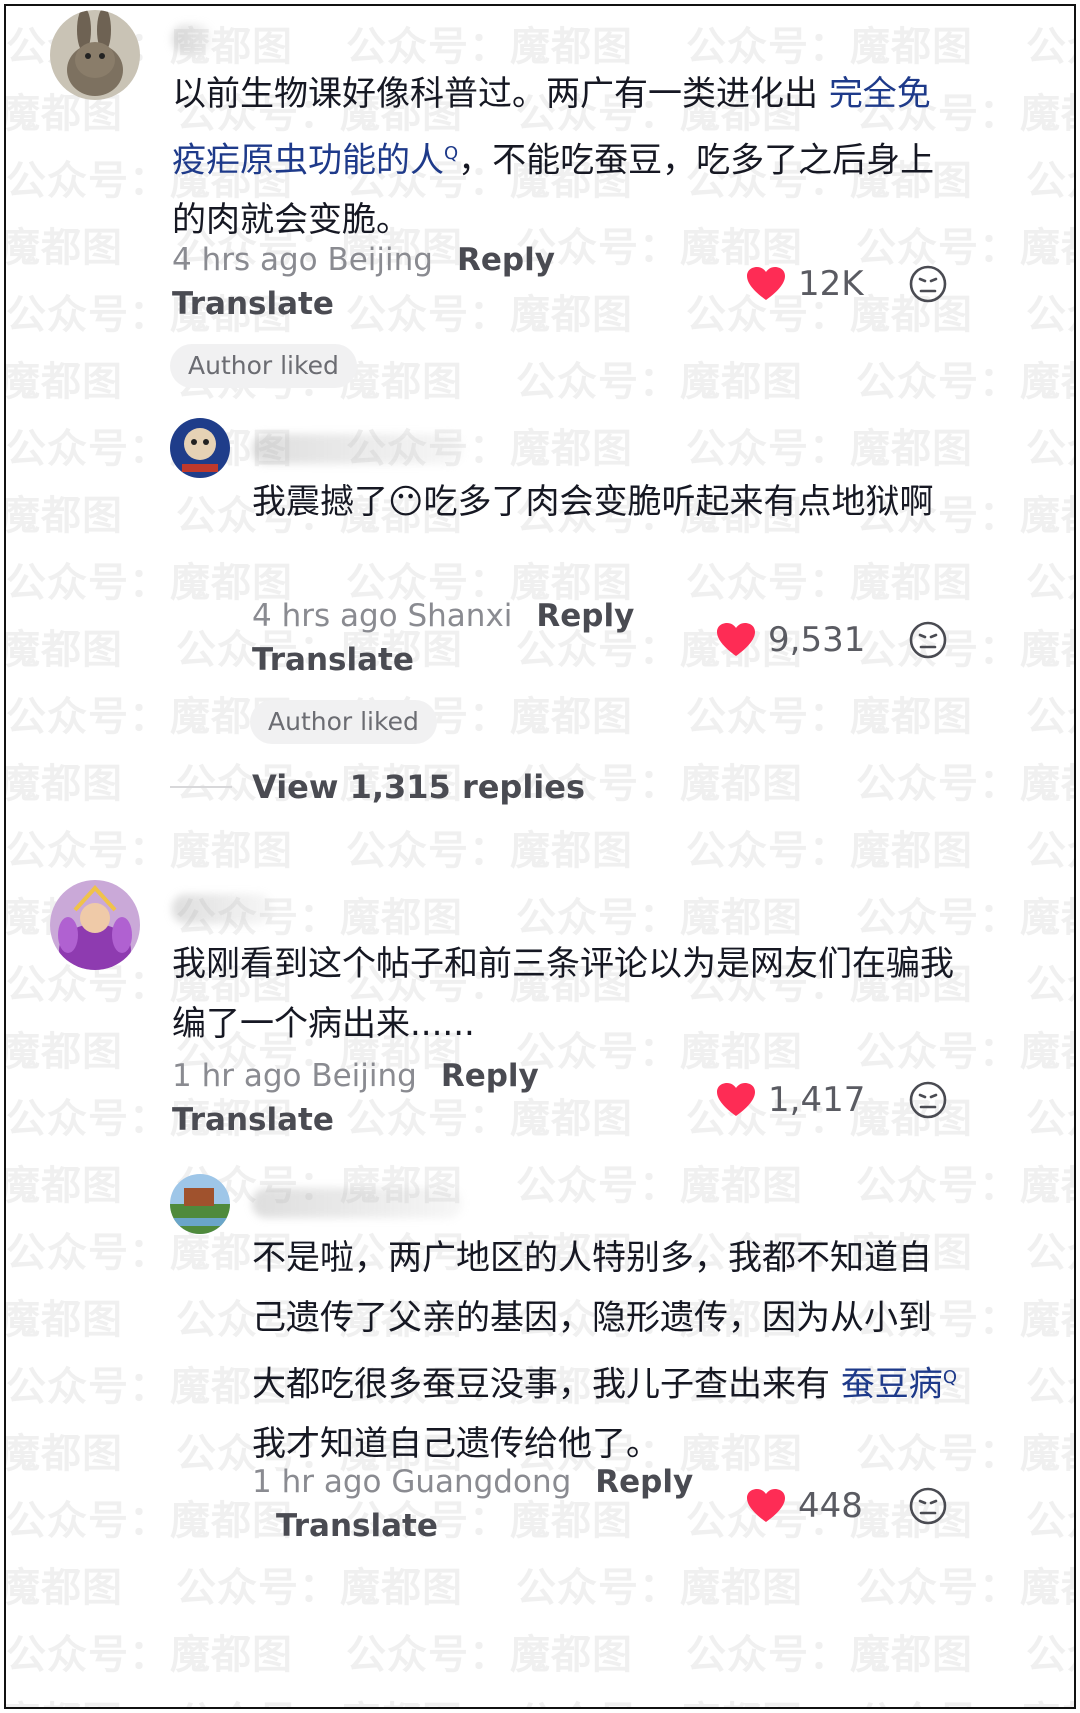 The image size is (1080, 1713). I want to click on like-button: 448, so click(804, 1506).